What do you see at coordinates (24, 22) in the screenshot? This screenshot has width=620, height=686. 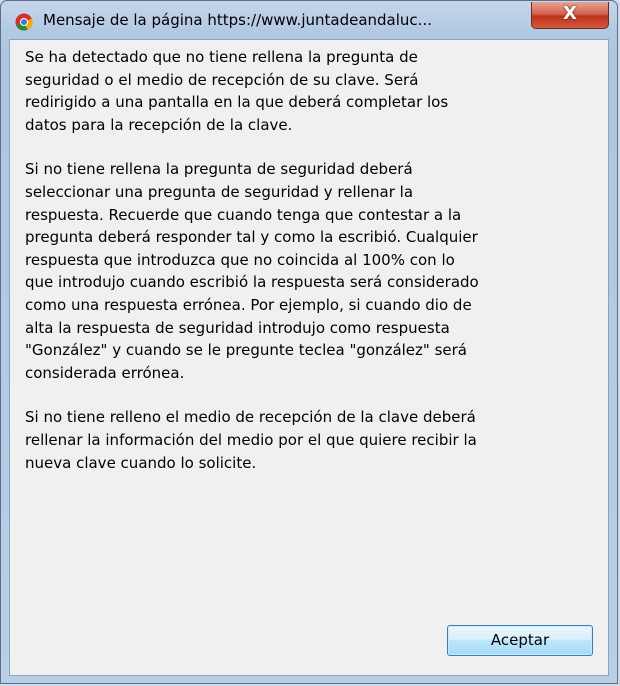 I see `chrome-icon` at bounding box center [24, 22].